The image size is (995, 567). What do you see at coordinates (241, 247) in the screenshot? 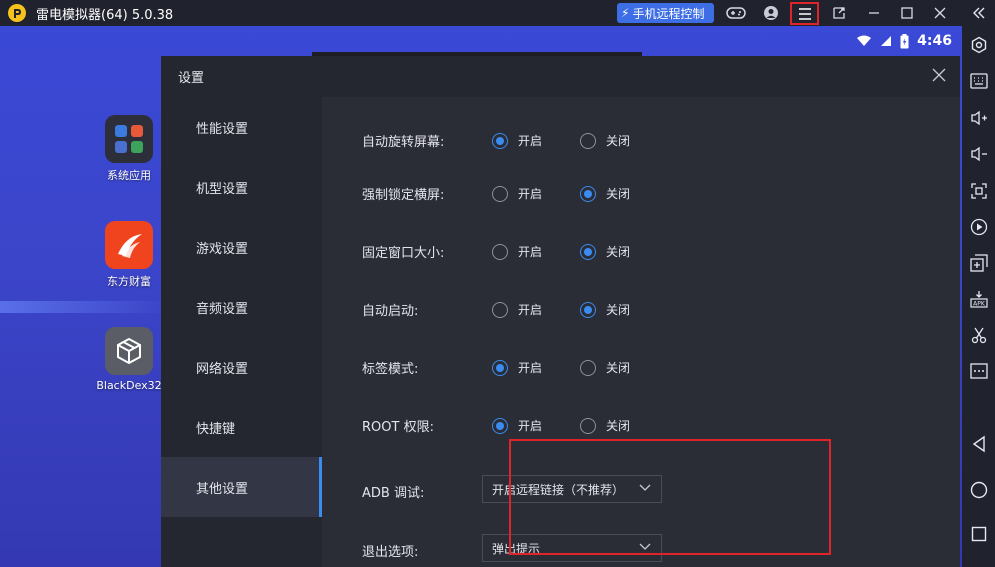
I see `nav-item-game: 游戏设置` at bounding box center [241, 247].